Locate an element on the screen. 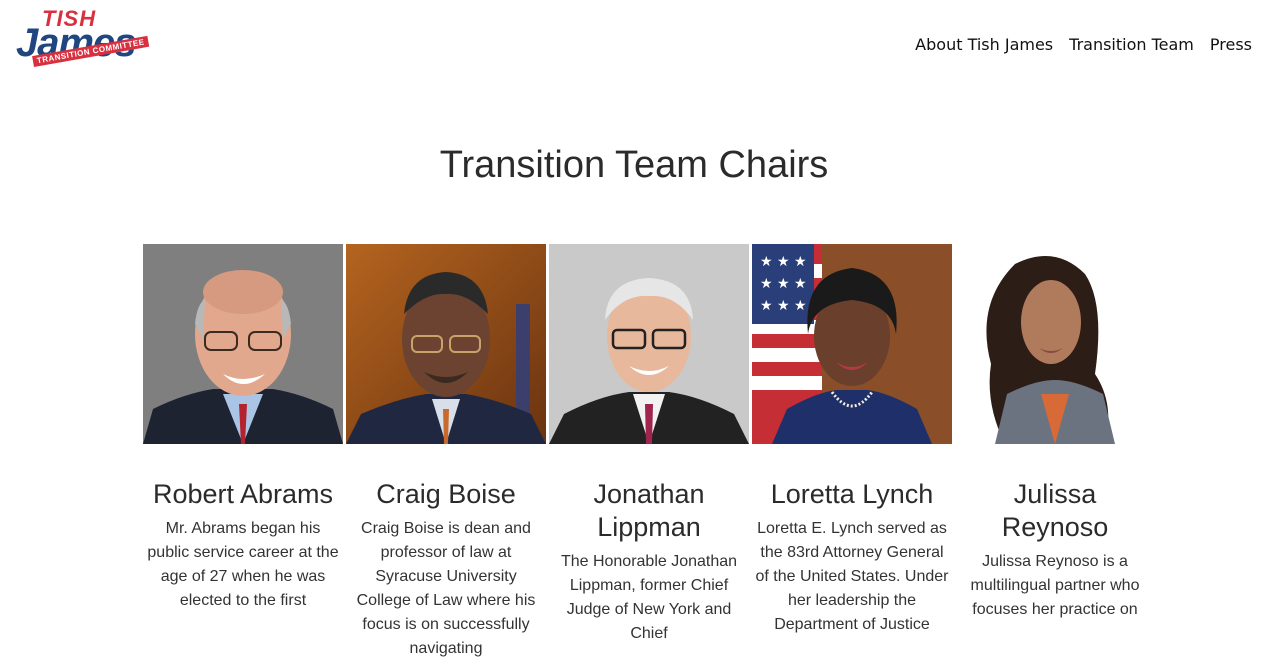  chair-photo-craig-boise is located at coordinates (446, 344).